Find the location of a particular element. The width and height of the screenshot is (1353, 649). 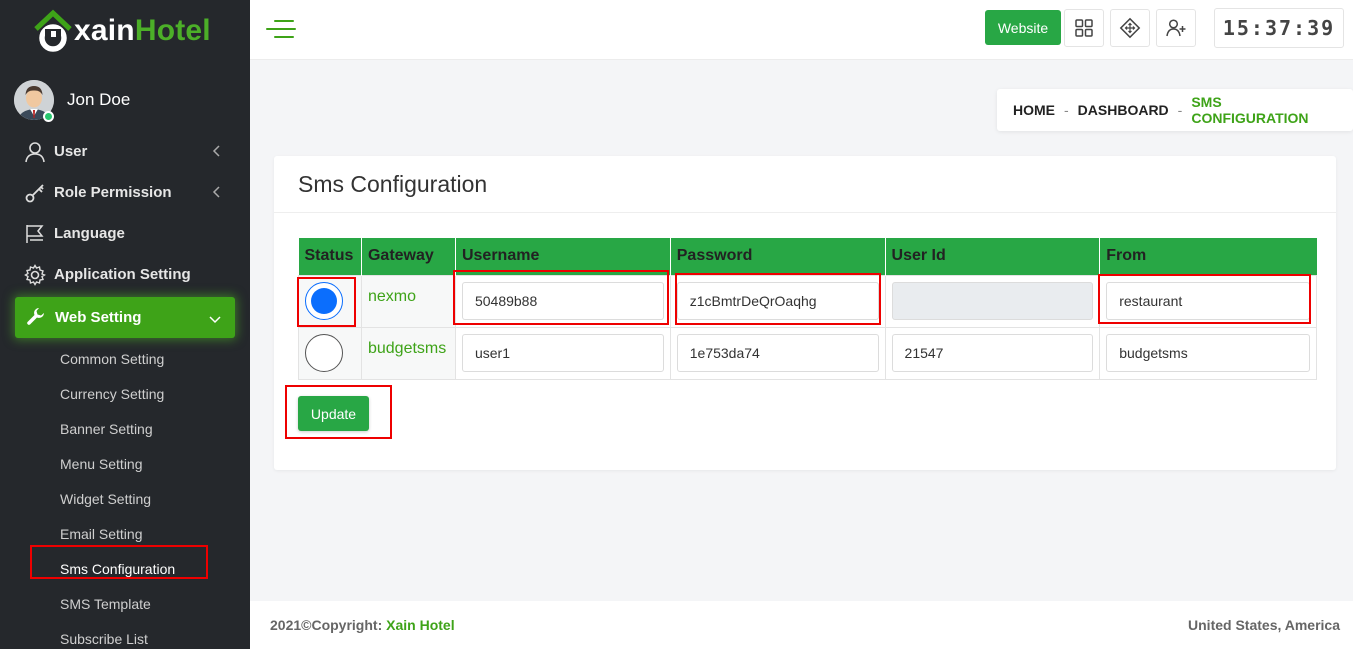

page-title: Sms Configuration is located at coordinates (393, 183).